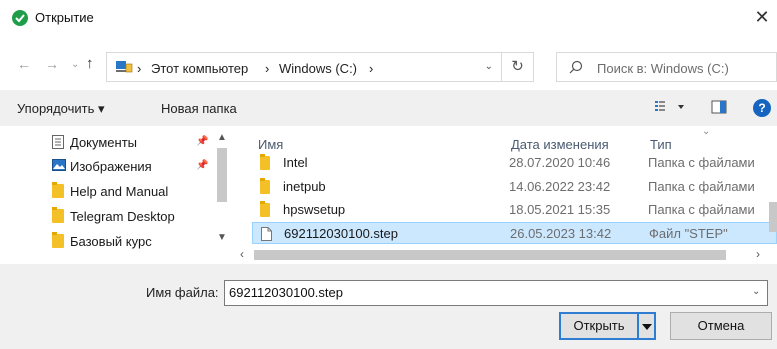 The height and width of the screenshot is (349, 777). I want to click on nav-pane-scrollbar: ▲ ▼, so click(222, 189).